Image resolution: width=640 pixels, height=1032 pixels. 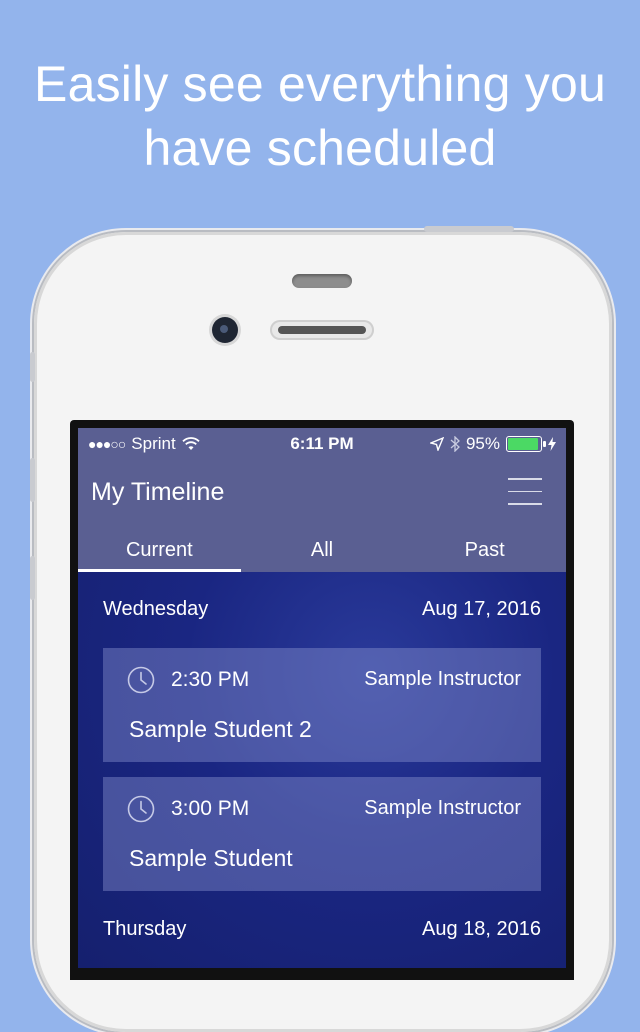 I want to click on mute-switch, so click(x=32, y=367).